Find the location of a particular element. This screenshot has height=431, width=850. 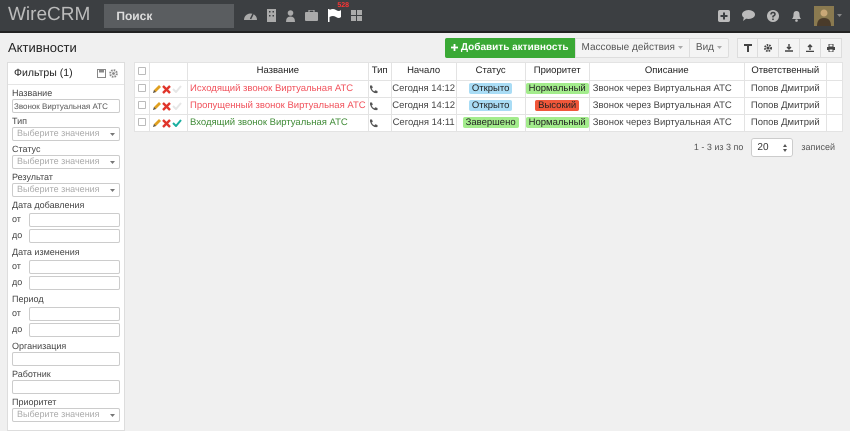

search-field: Поиск is located at coordinates (169, 16).